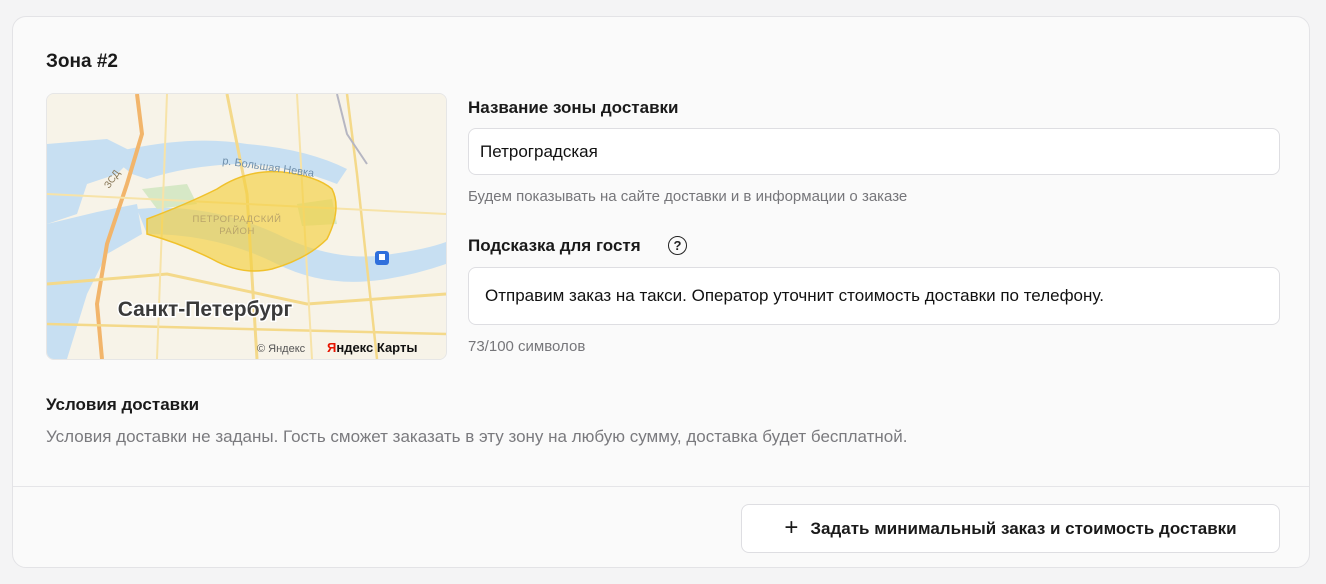 The width and height of the screenshot is (1326, 584). What do you see at coordinates (82, 61) in the screenshot?
I see `zone-title: Зона #2` at bounding box center [82, 61].